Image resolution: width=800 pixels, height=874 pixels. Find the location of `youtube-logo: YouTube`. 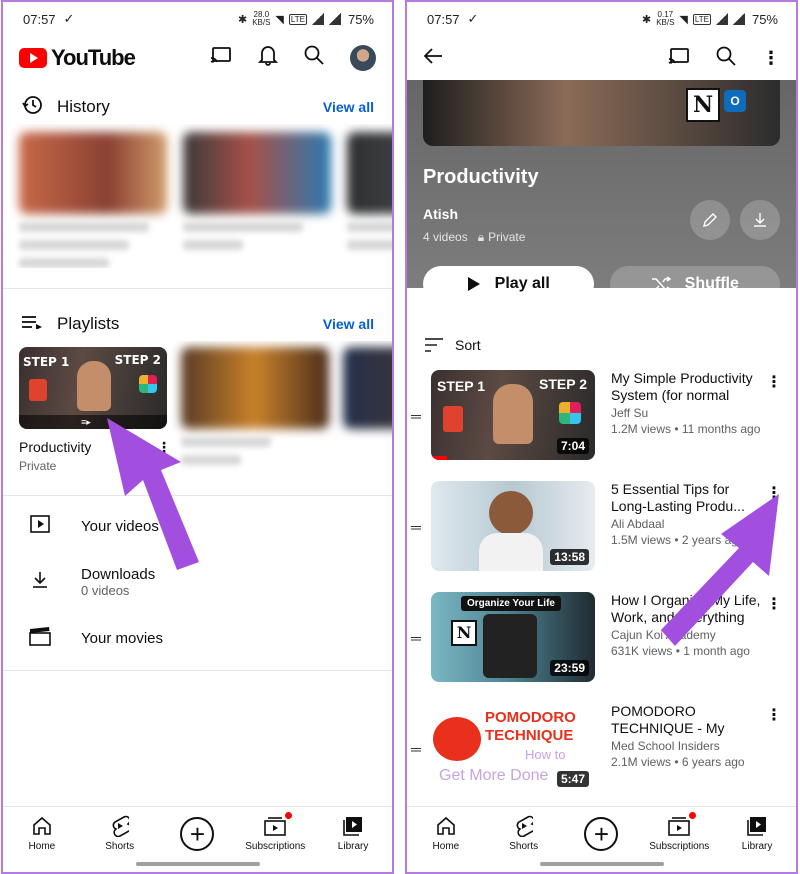

youtube-logo: YouTube is located at coordinates (77, 58).